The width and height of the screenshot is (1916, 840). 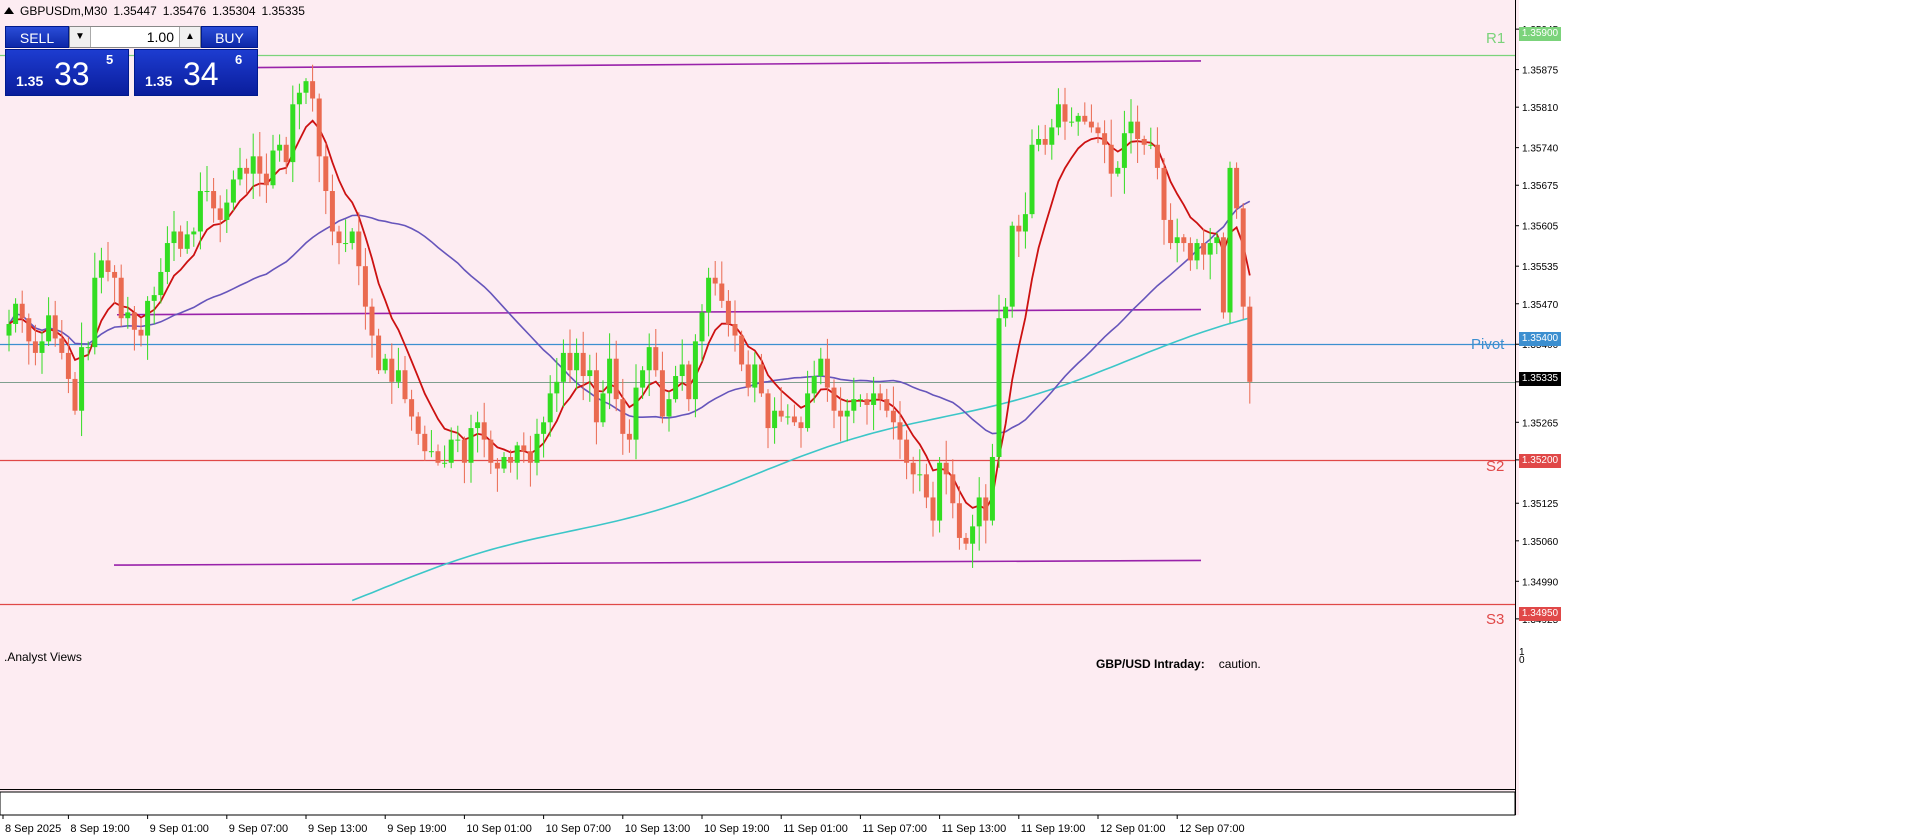 What do you see at coordinates (1540, 305) in the screenshot?
I see `price-tick-label: 1.35470` at bounding box center [1540, 305].